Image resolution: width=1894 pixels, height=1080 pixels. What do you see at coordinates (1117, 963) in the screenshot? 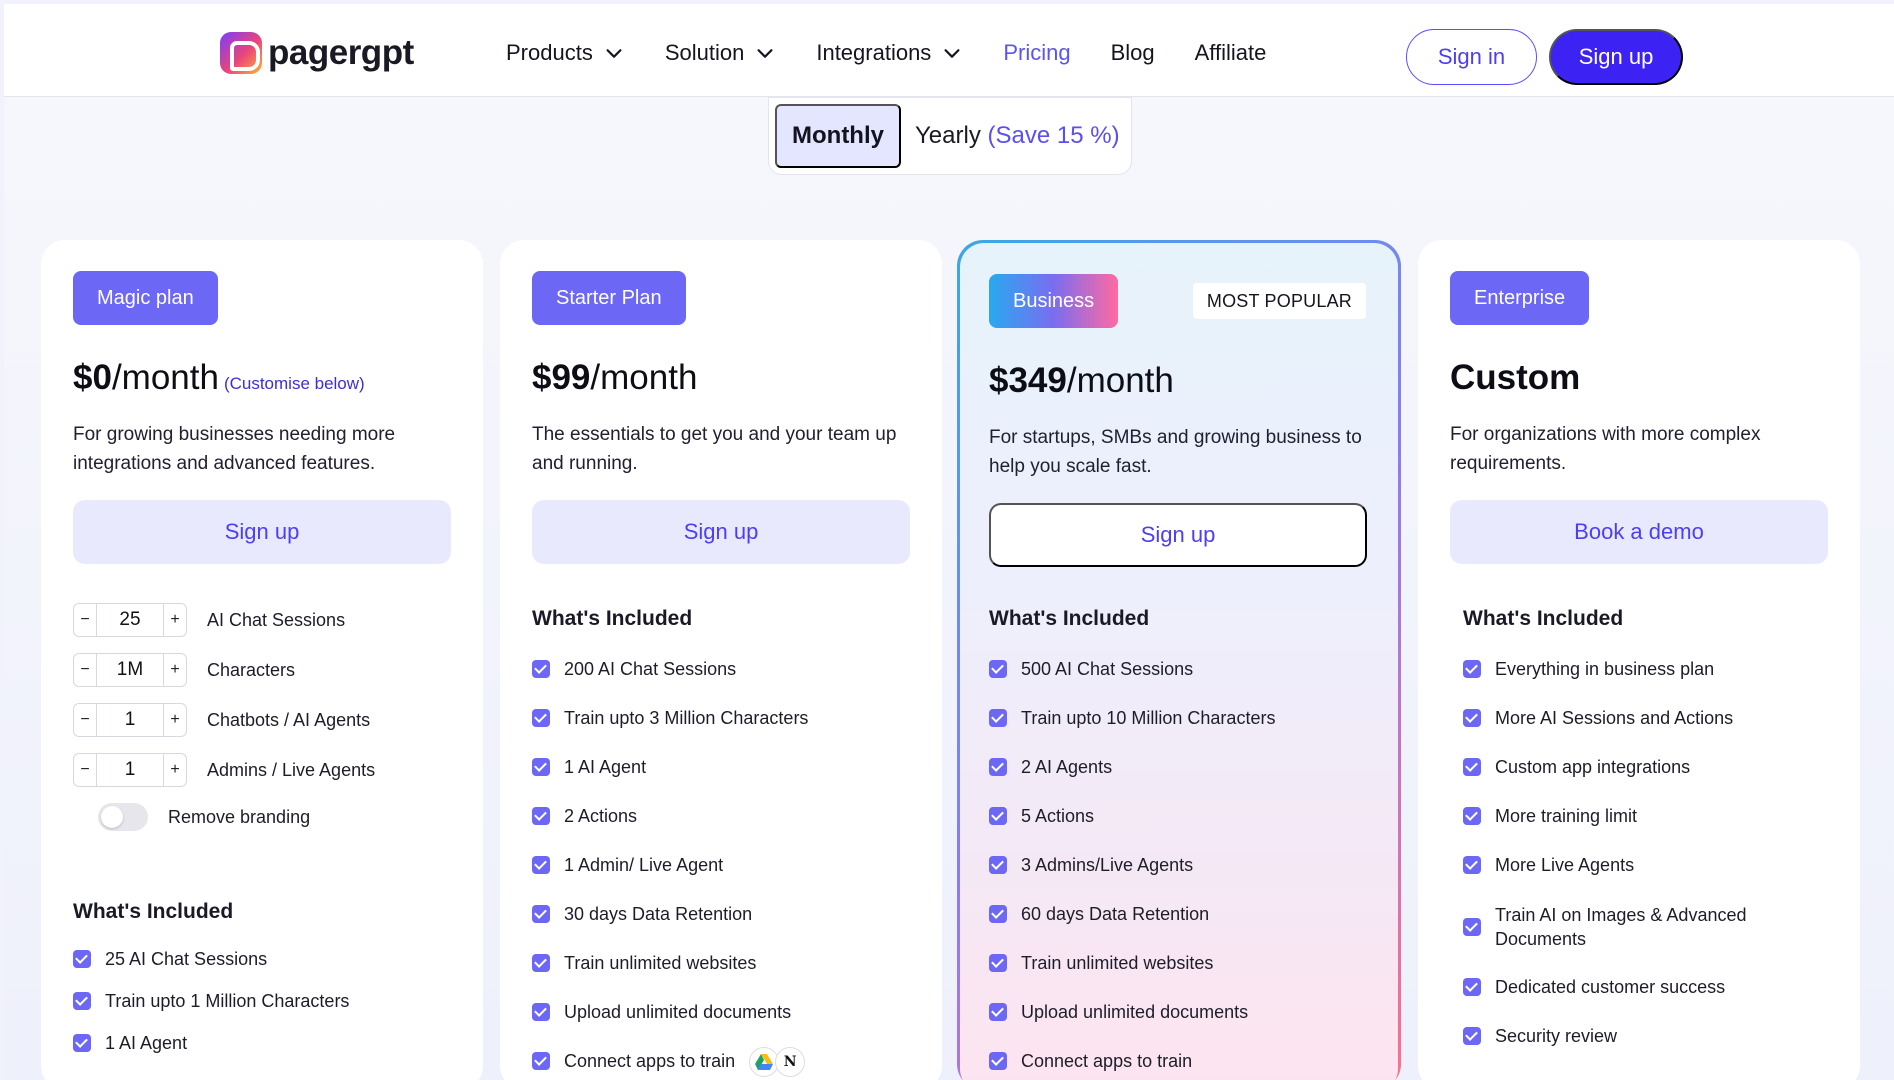
I see `feature-text: Train unlimited websites` at bounding box center [1117, 963].